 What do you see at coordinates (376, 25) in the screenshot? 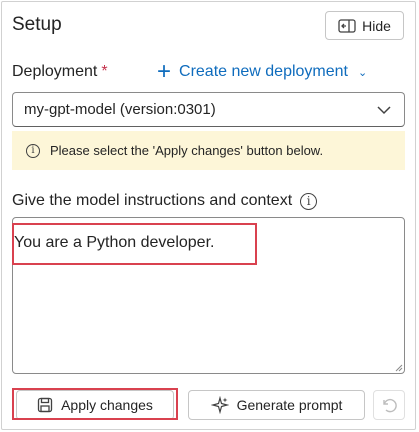
I see `hide-label: Hide` at bounding box center [376, 25].